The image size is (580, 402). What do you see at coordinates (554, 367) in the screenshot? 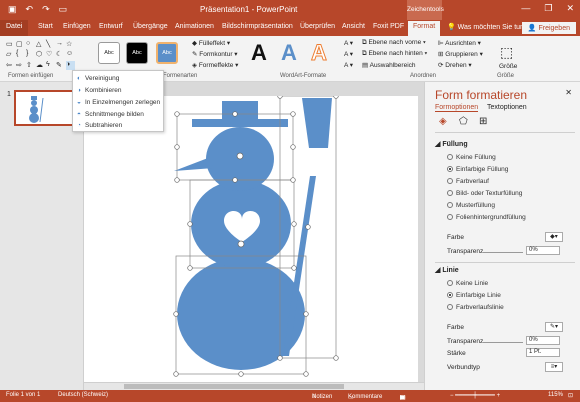
I see `compound-type-button: ≡▾` at bounding box center [554, 367].